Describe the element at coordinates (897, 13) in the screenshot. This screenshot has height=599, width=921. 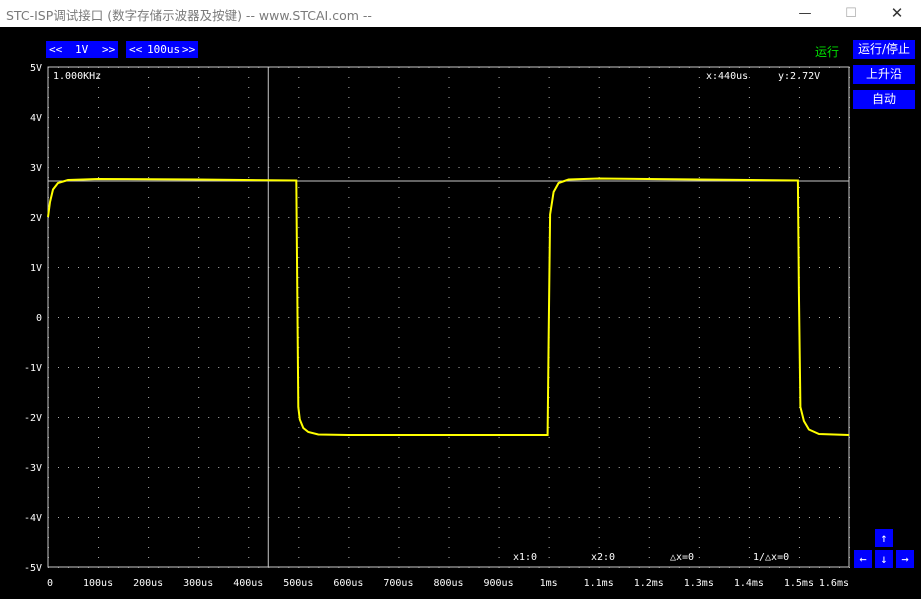
I see `close-button: ✕` at that location.